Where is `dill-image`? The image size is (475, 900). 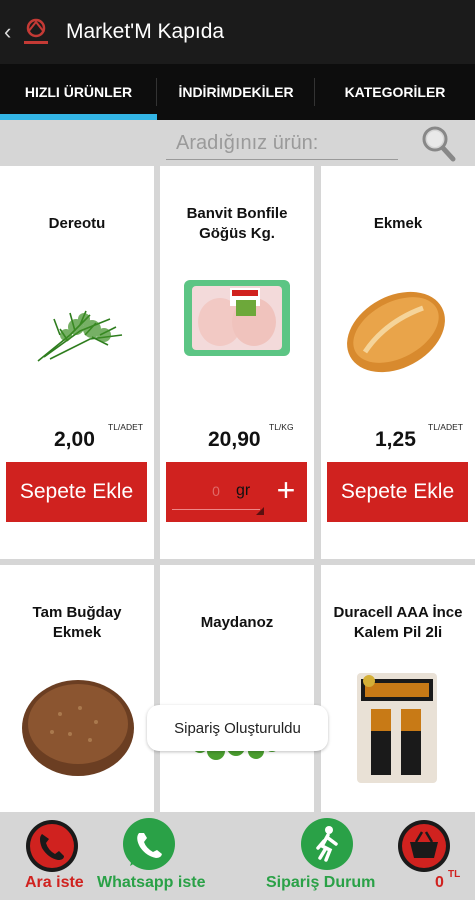 dill-image is located at coordinates (80, 336).